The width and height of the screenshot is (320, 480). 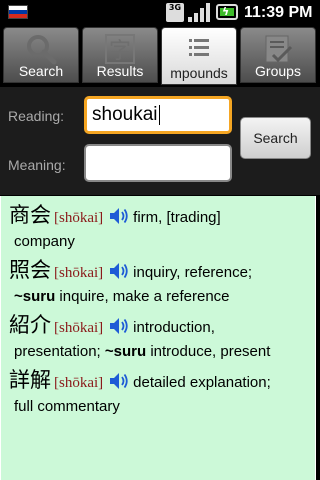 I want to click on kanji-card-icon: 字, so click(x=120, y=49).